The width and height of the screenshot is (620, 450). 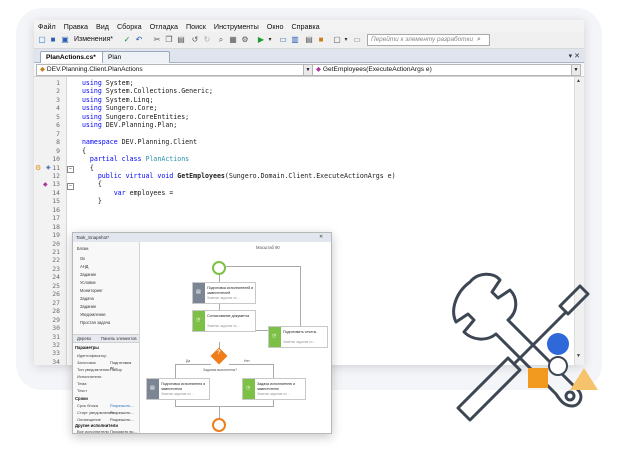 I want to click on code-line: using System;, so click(x=104, y=83).